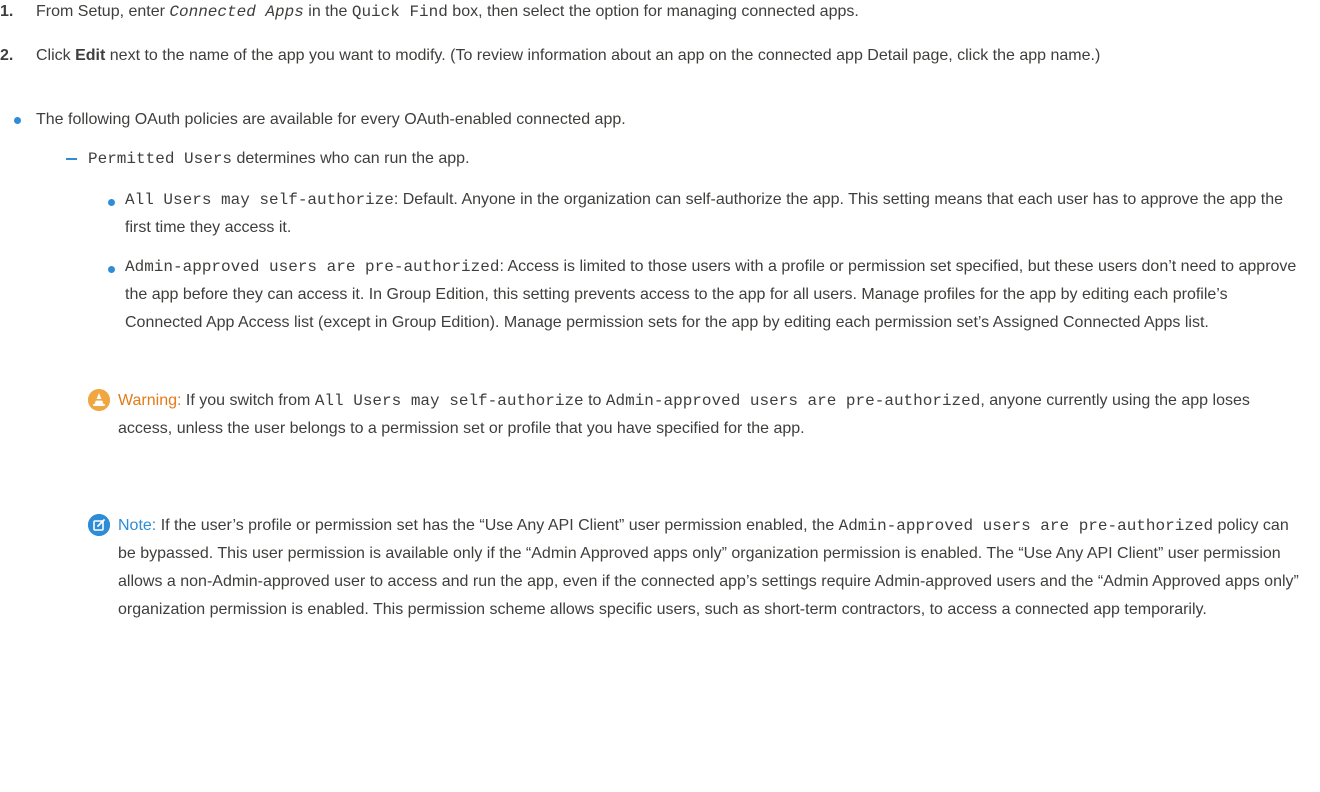 This screenshot has width=1320, height=792. I want to click on warning-cone-icon, so click(99, 400).